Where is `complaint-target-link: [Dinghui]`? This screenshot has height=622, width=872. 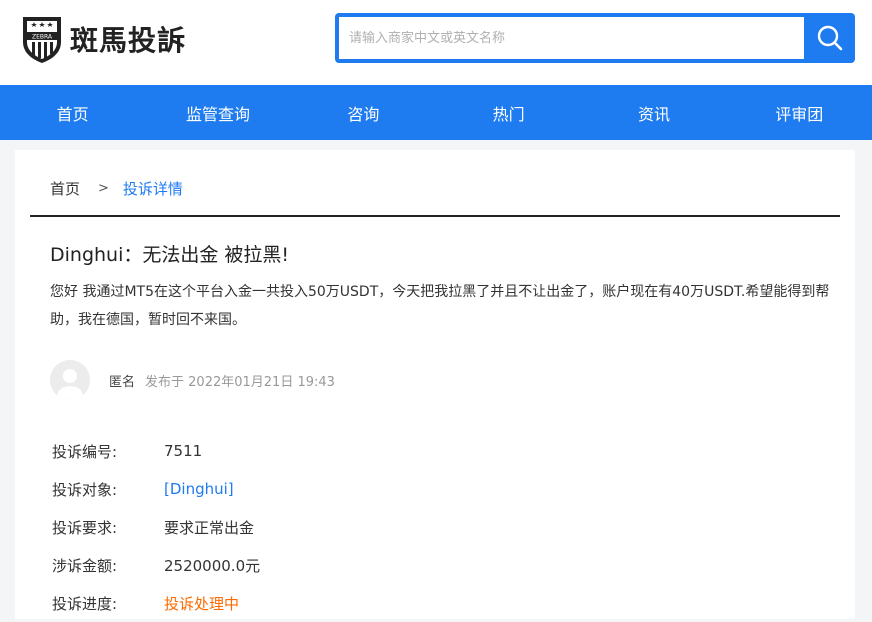
complaint-target-link: [Dinghui] is located at coordinates (199, 489).